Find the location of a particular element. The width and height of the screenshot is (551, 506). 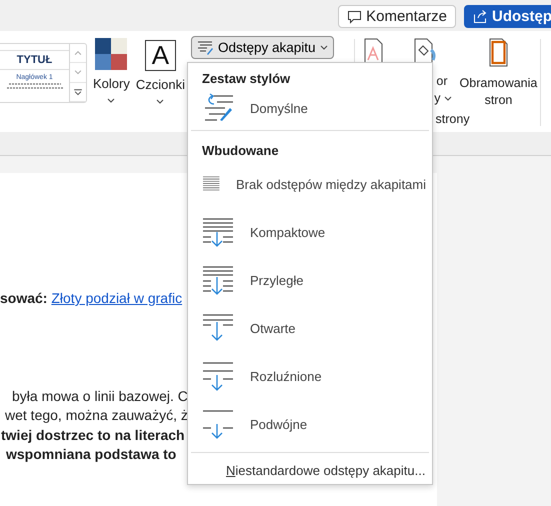

share-icon is located at coordinates (480, 16).